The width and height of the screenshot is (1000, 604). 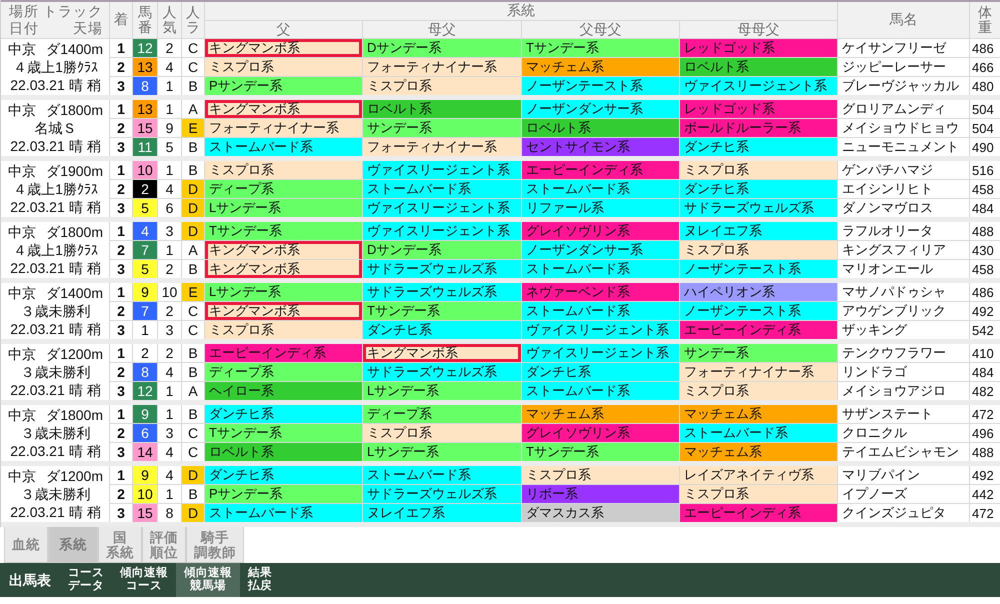 What do you see at coordinates (145, 494) in the screenshot?
I see `horse-number-cell: 10` at bounding box center [145, 494].